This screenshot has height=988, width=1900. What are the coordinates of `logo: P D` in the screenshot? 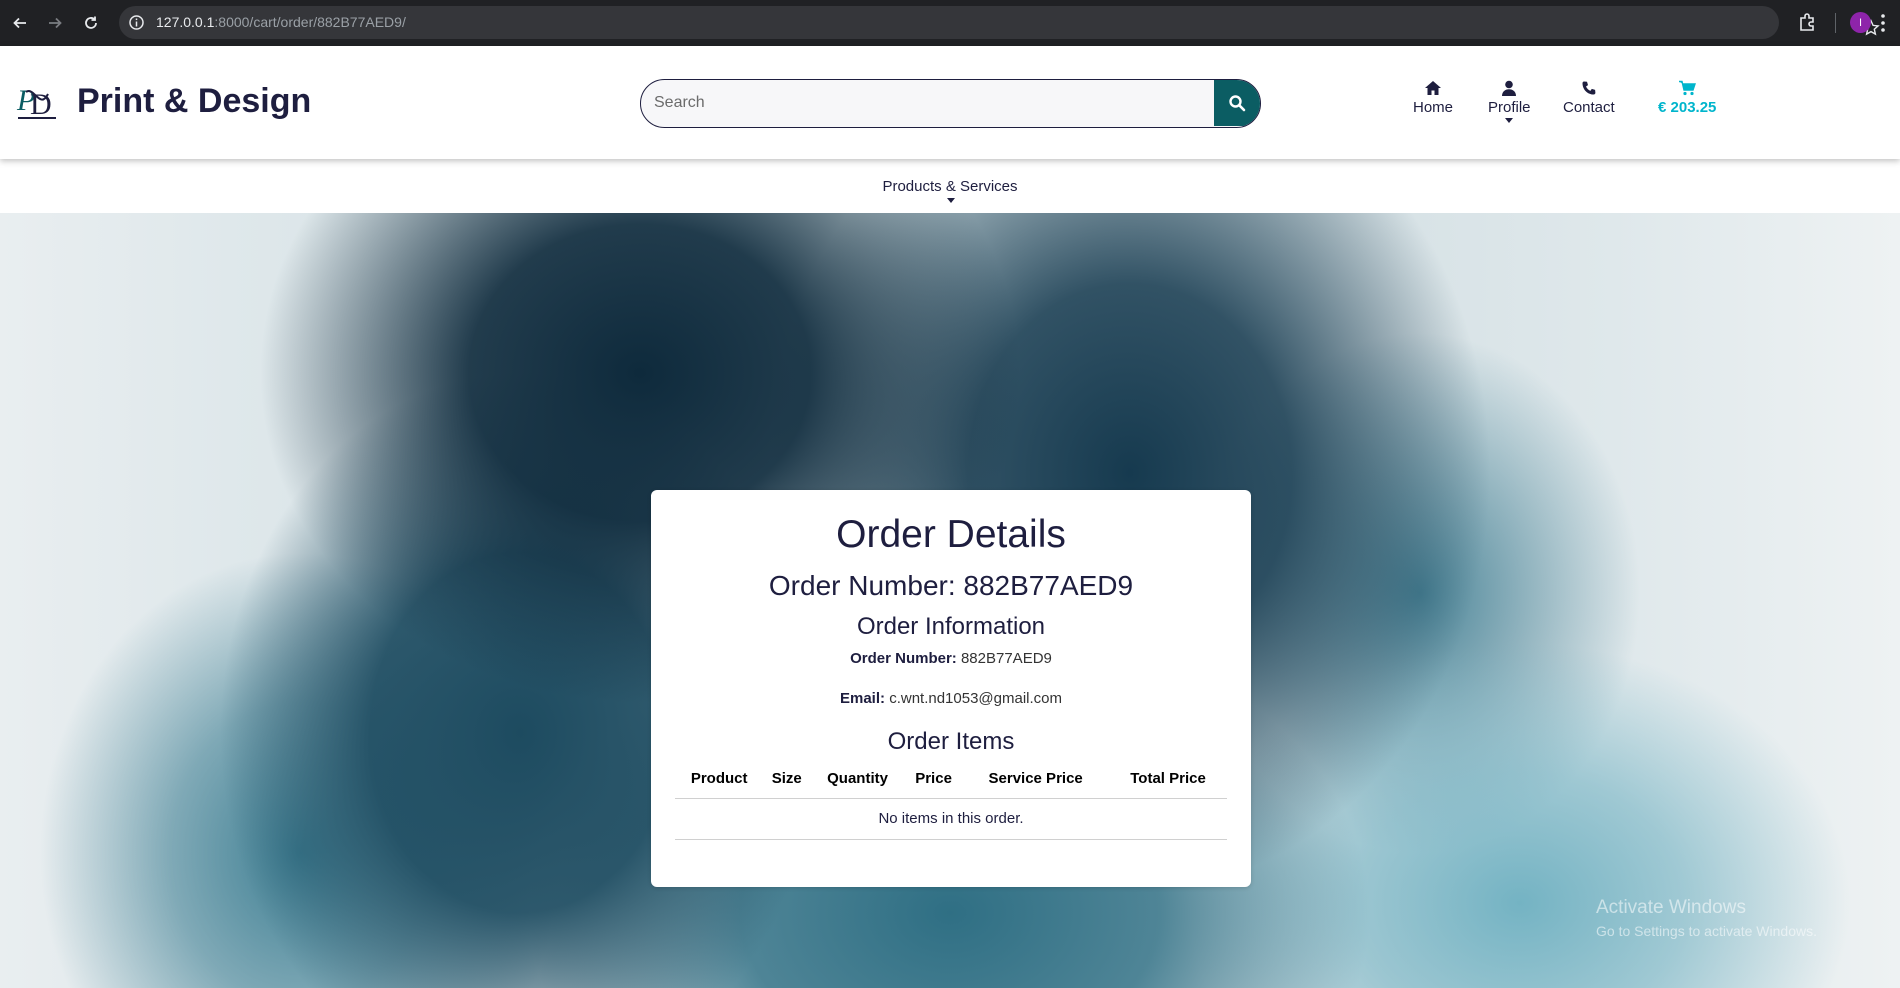 It's located at (37, 101).